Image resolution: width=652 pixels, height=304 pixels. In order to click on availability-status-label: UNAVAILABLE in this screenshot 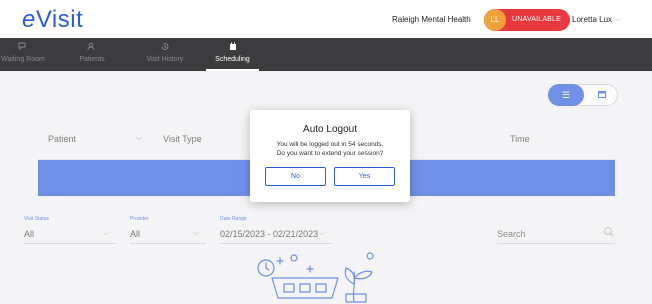, I will do `click(537, 19)`.